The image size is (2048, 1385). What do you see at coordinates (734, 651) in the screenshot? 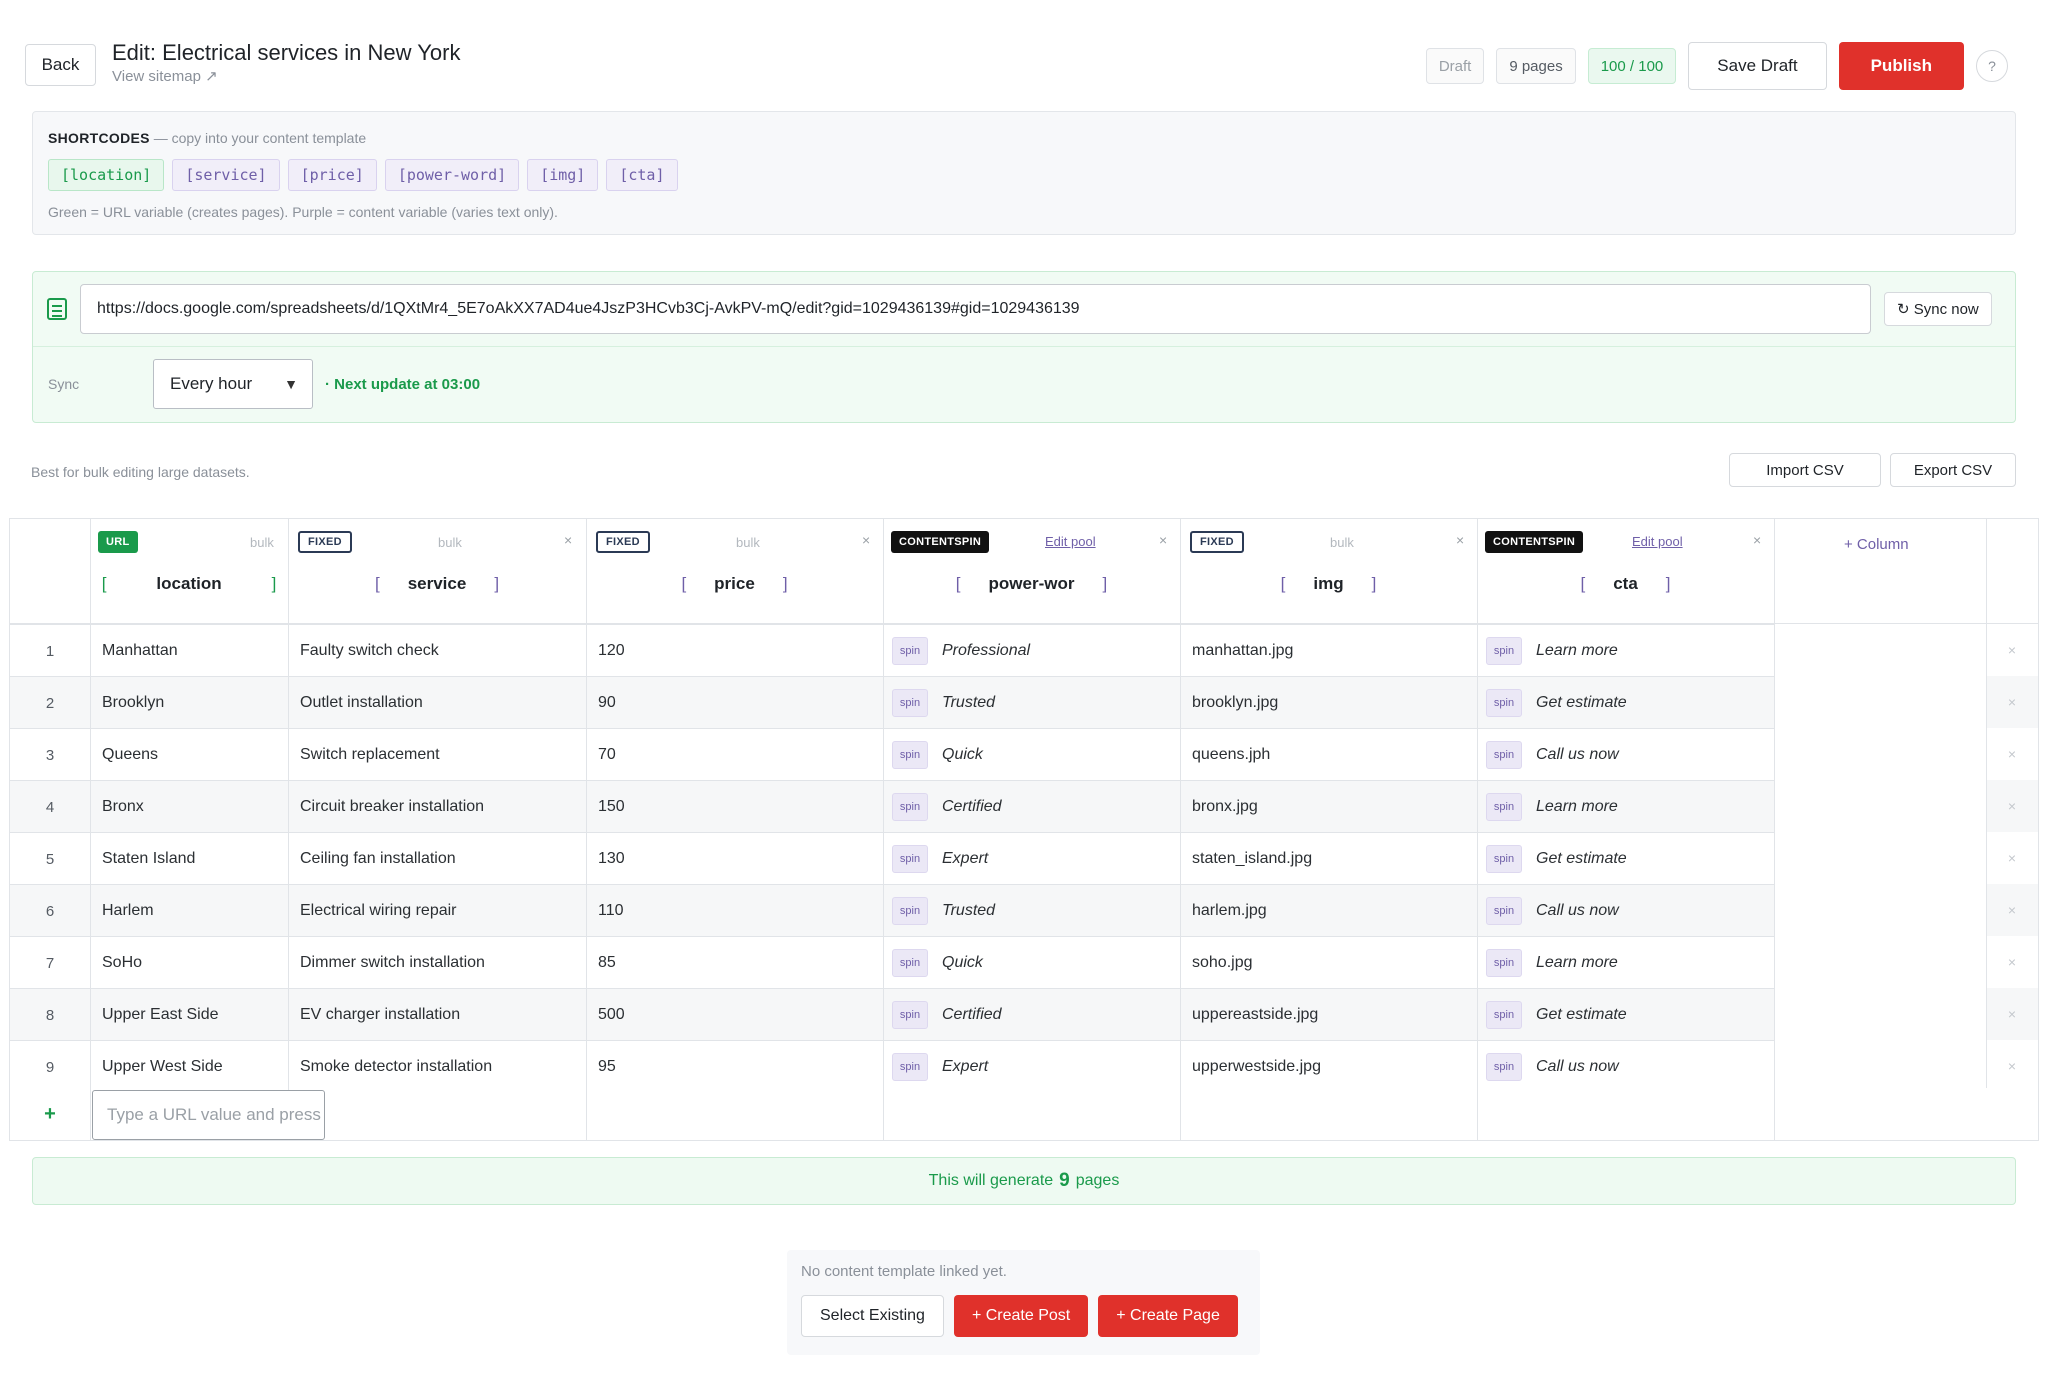
I see `cell-price: 120` at bounding box center [734, 651].